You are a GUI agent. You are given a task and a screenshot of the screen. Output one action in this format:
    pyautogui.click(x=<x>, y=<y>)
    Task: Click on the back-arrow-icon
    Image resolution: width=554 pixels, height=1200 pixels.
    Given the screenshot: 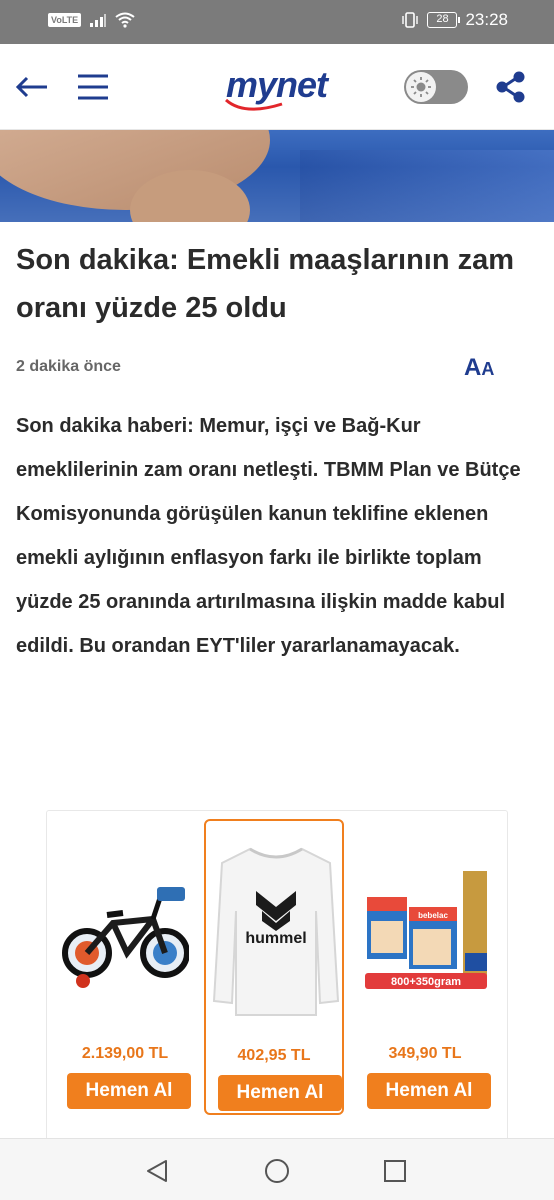 What is the action you would take?
    pyautogui.click(x=32, y=87)
    